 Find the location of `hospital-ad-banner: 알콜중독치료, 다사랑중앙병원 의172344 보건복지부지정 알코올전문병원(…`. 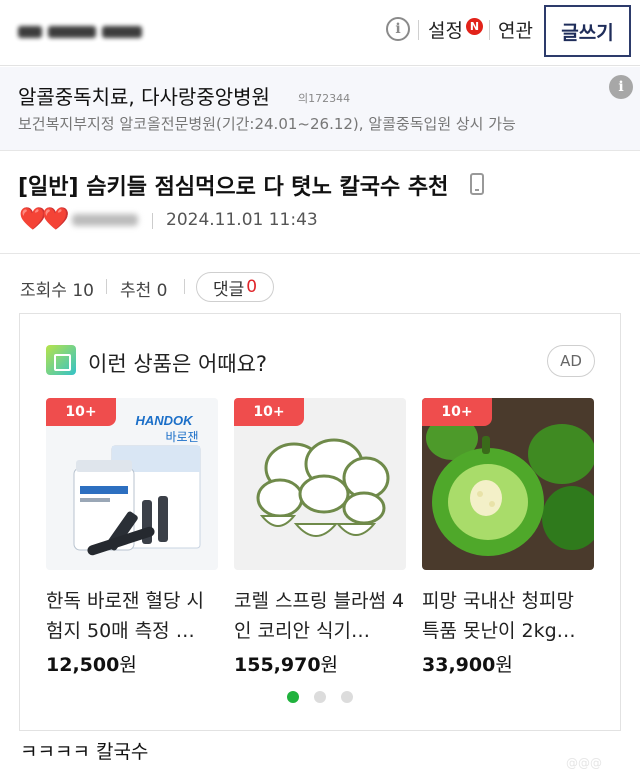

hospital-ad-banner: 알콜중독치료, 다사랑중앙병원 의172344 보건복지부지정 알코올전문병원(… is located at coordinates (320, 109).